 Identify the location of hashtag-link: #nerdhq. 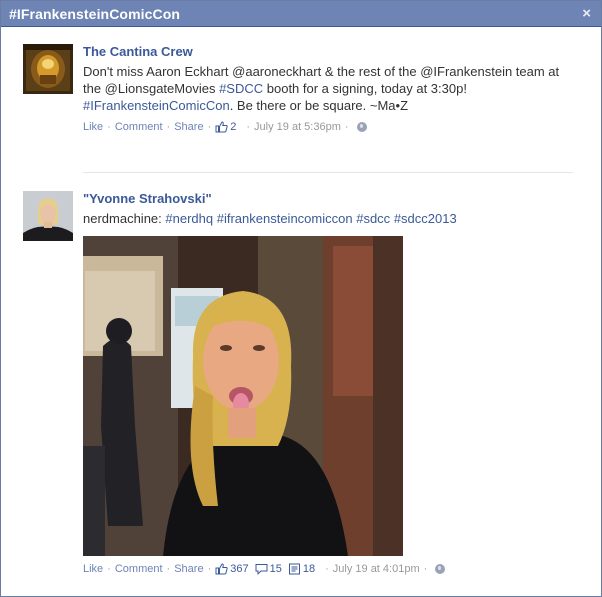
(189, 218).